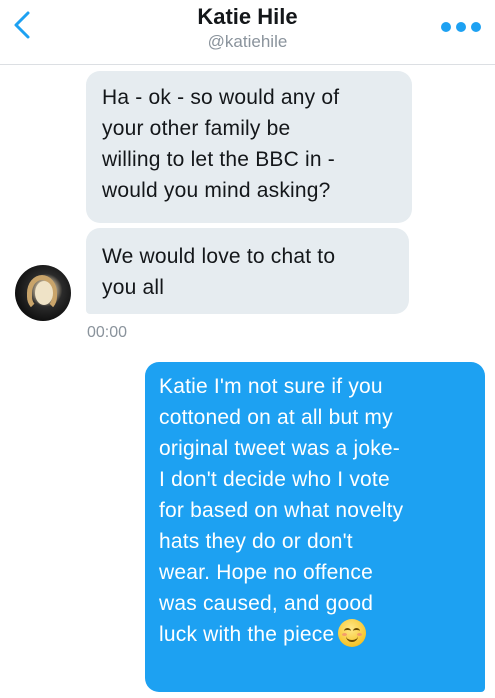 The height and width of the screenshot is (698, 495). I want to click on contact-handle: @katiehile, so click(247, 41).